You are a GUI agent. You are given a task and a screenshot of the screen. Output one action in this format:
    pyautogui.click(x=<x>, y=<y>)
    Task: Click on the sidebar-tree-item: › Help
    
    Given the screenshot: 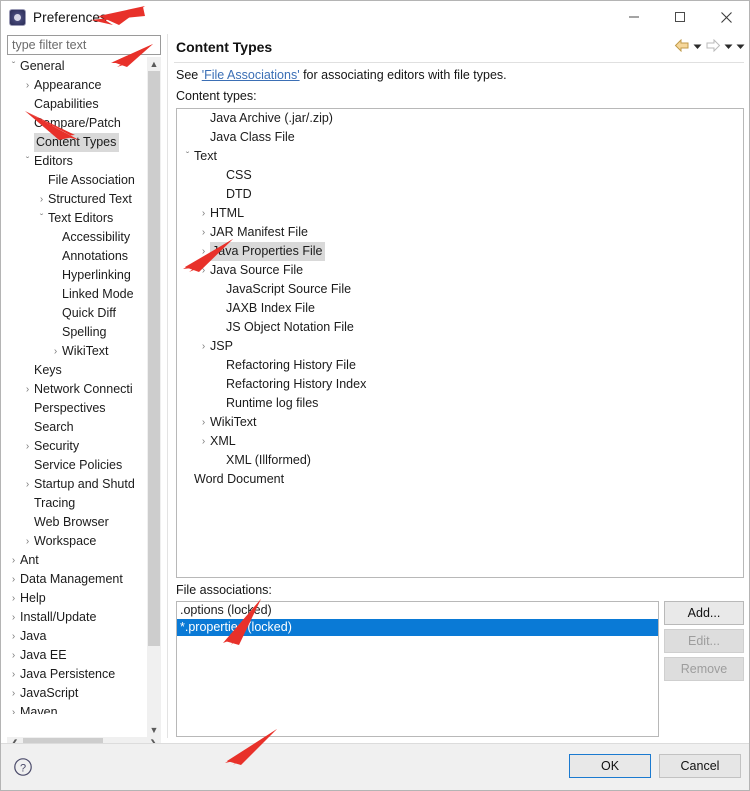 What is the action you would take?
    pyautogui.click(x=84, y=598)
    